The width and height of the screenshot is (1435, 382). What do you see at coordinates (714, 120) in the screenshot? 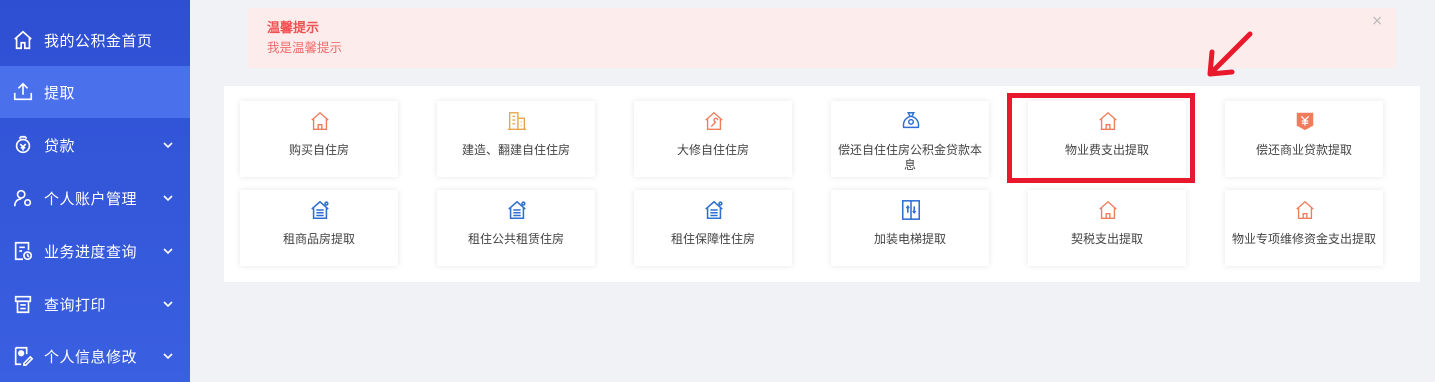
I see `house-repair-icon` at bounding box center [714, 120].